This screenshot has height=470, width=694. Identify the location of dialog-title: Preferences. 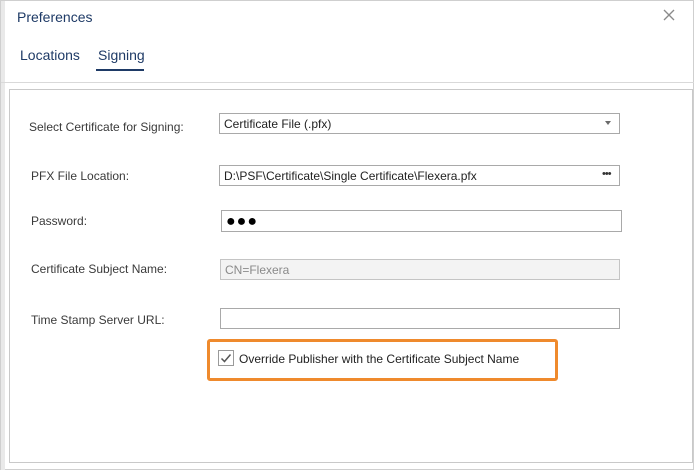
(55, 17).